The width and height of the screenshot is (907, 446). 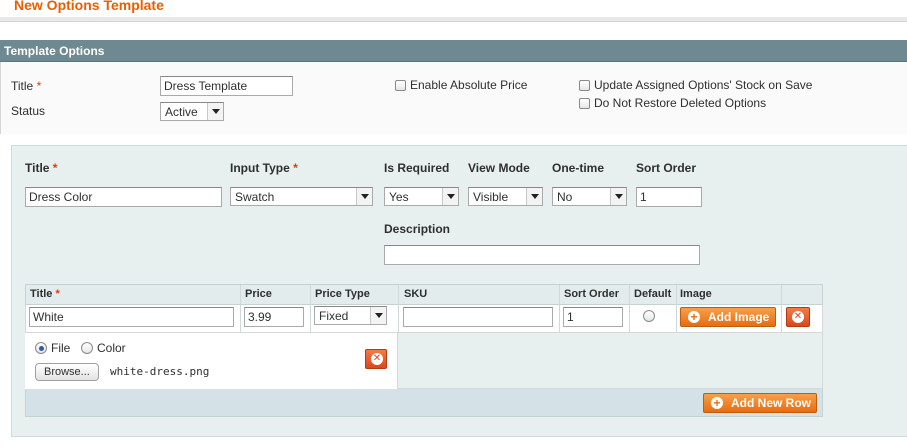 What do you see at coordinates (593, 317) in the screenshot?
I see `value-sort-order-input` at bounding box center [593, 317].